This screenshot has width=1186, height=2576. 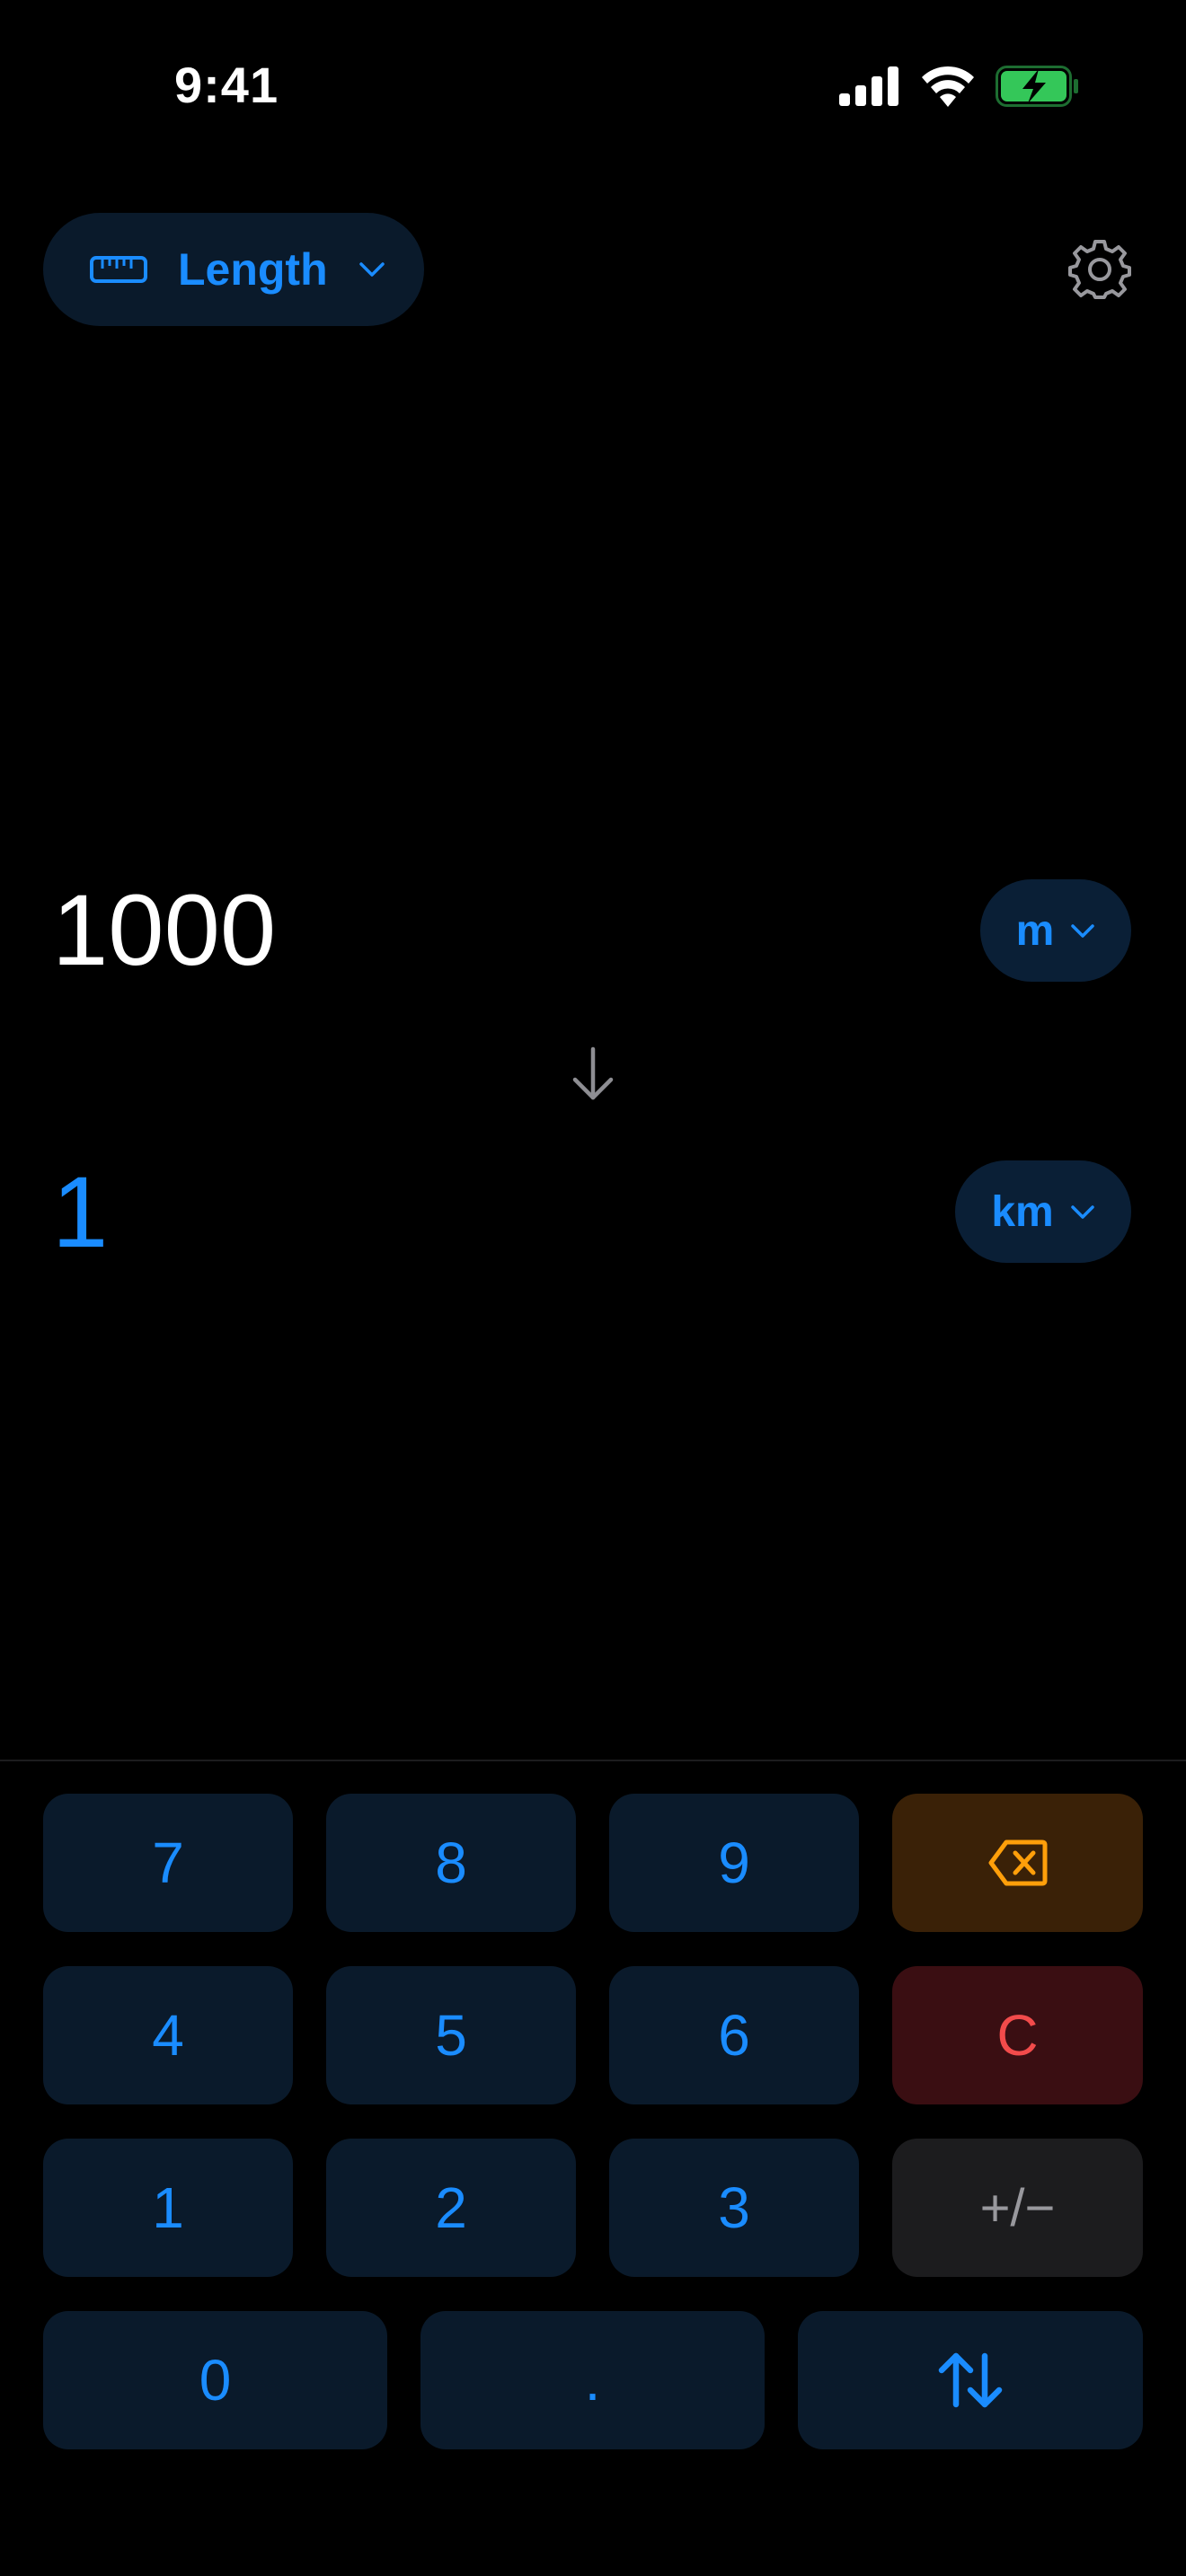 What do you see at coordinates (734, 2035) in the screenshot?
I see `key-6: 6` at bounding box center [734, 2035].